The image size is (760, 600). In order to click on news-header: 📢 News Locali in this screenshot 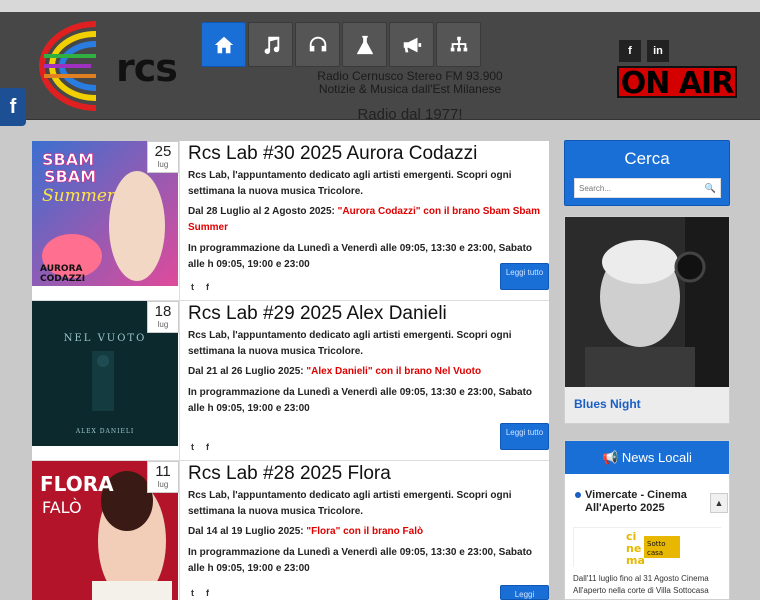, I will do `click(647, 457)`.